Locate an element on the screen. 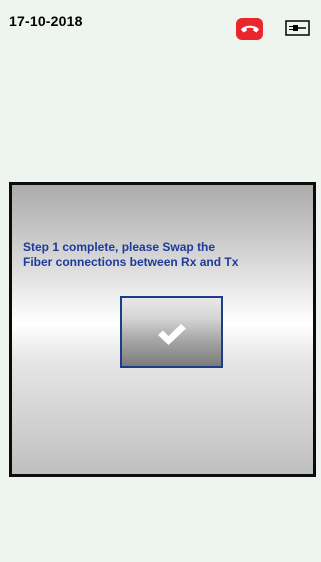 The width and height of the screenshot is (321, 562). power-plug-icon is located at coordinates (298, 28).